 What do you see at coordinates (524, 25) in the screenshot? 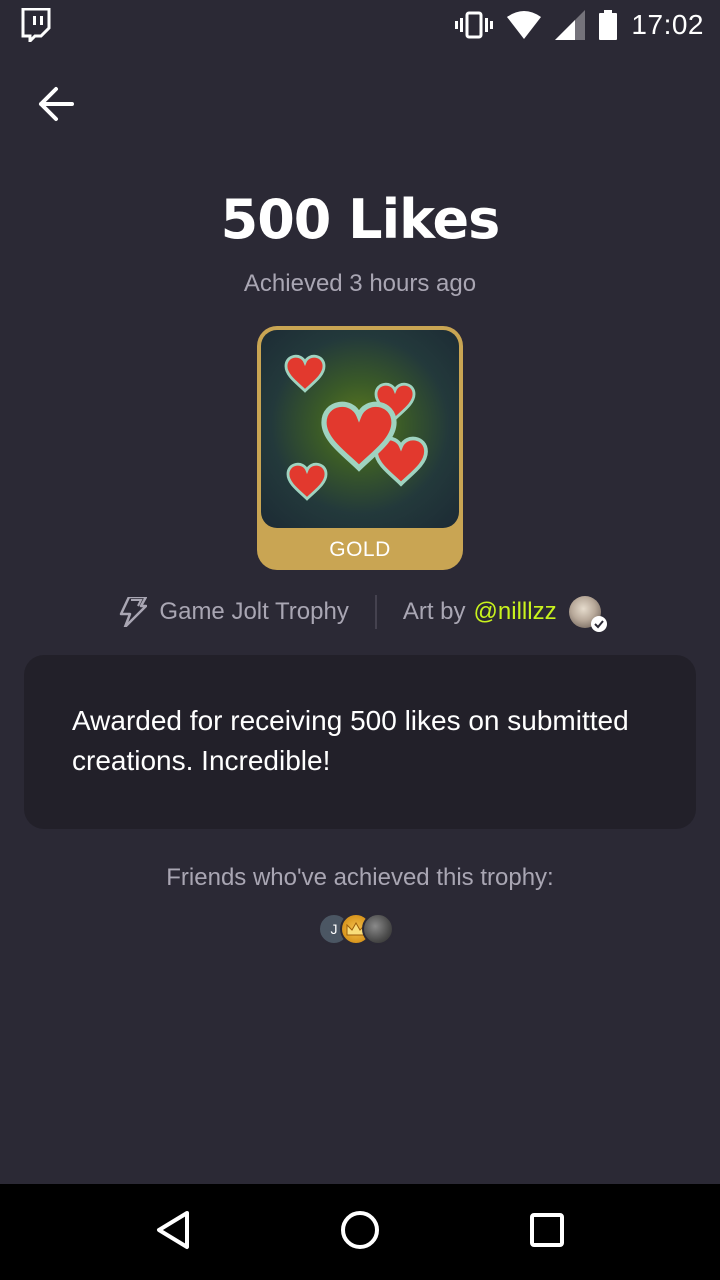
I see `wifi-icon` at bounding box center [524, 25].